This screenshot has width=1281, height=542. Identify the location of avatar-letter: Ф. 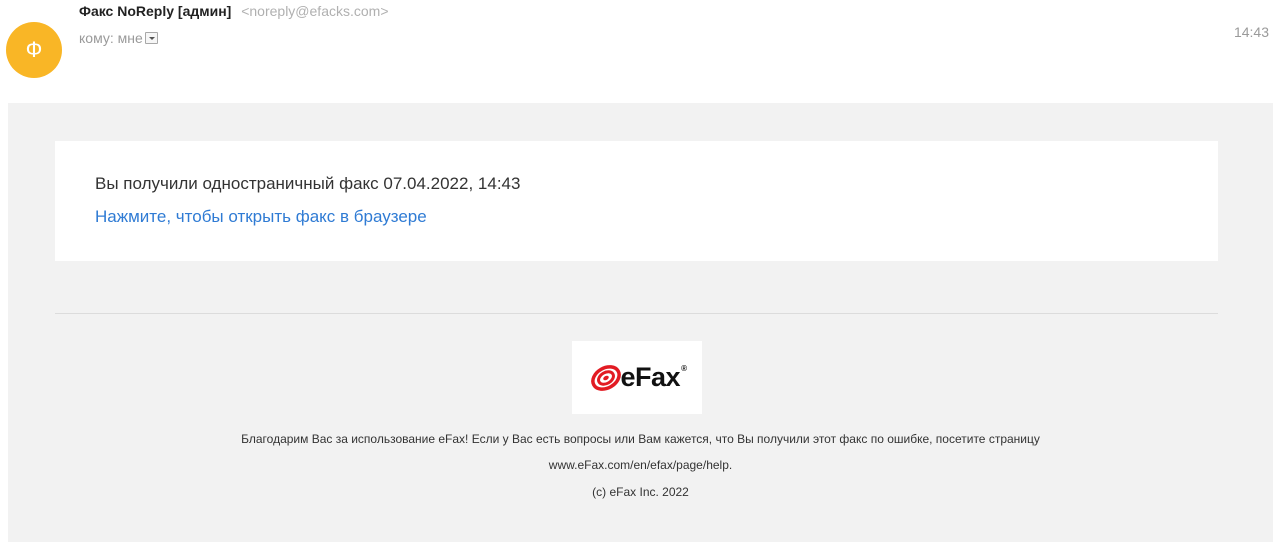
(34, 49).